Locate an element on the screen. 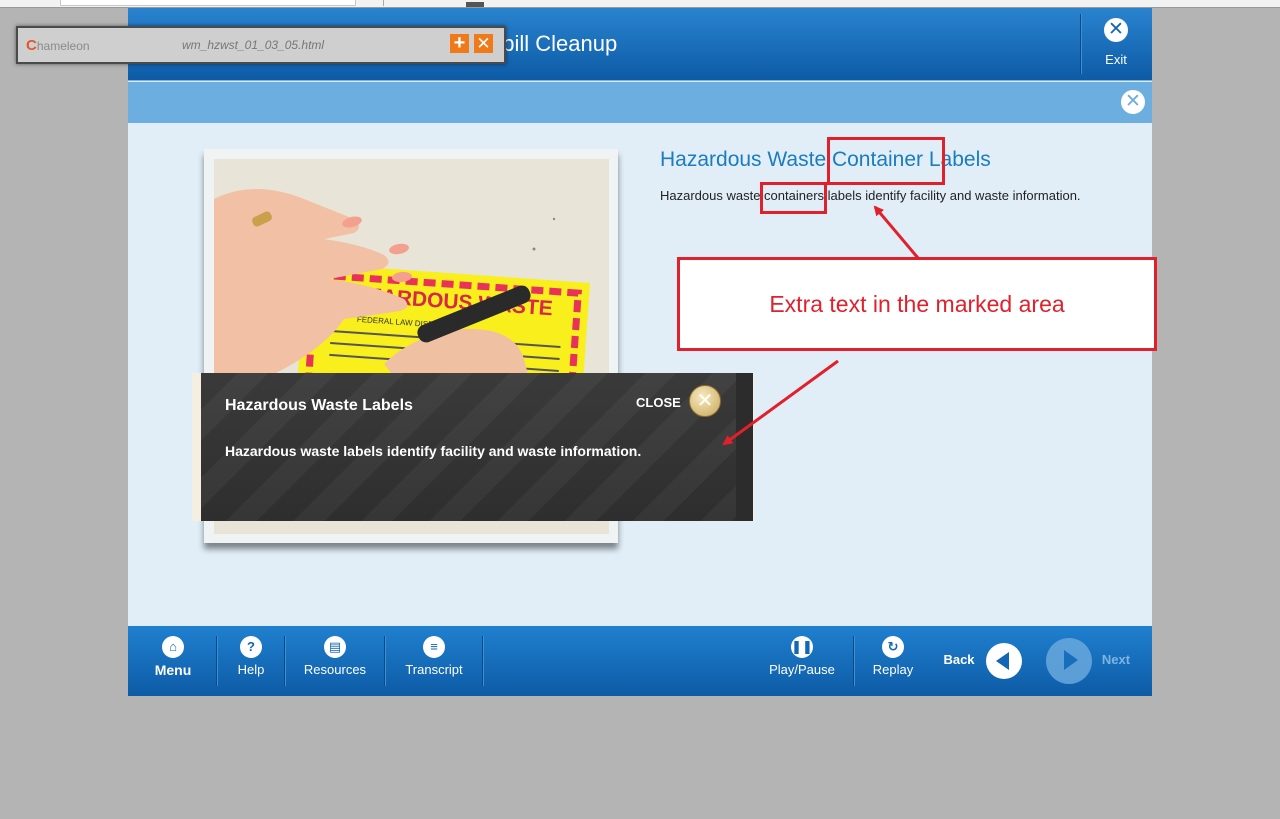 The height and width of the screenshot is (819, 1280). content-toolbar: ✕ is located at coordinates (640, 102).